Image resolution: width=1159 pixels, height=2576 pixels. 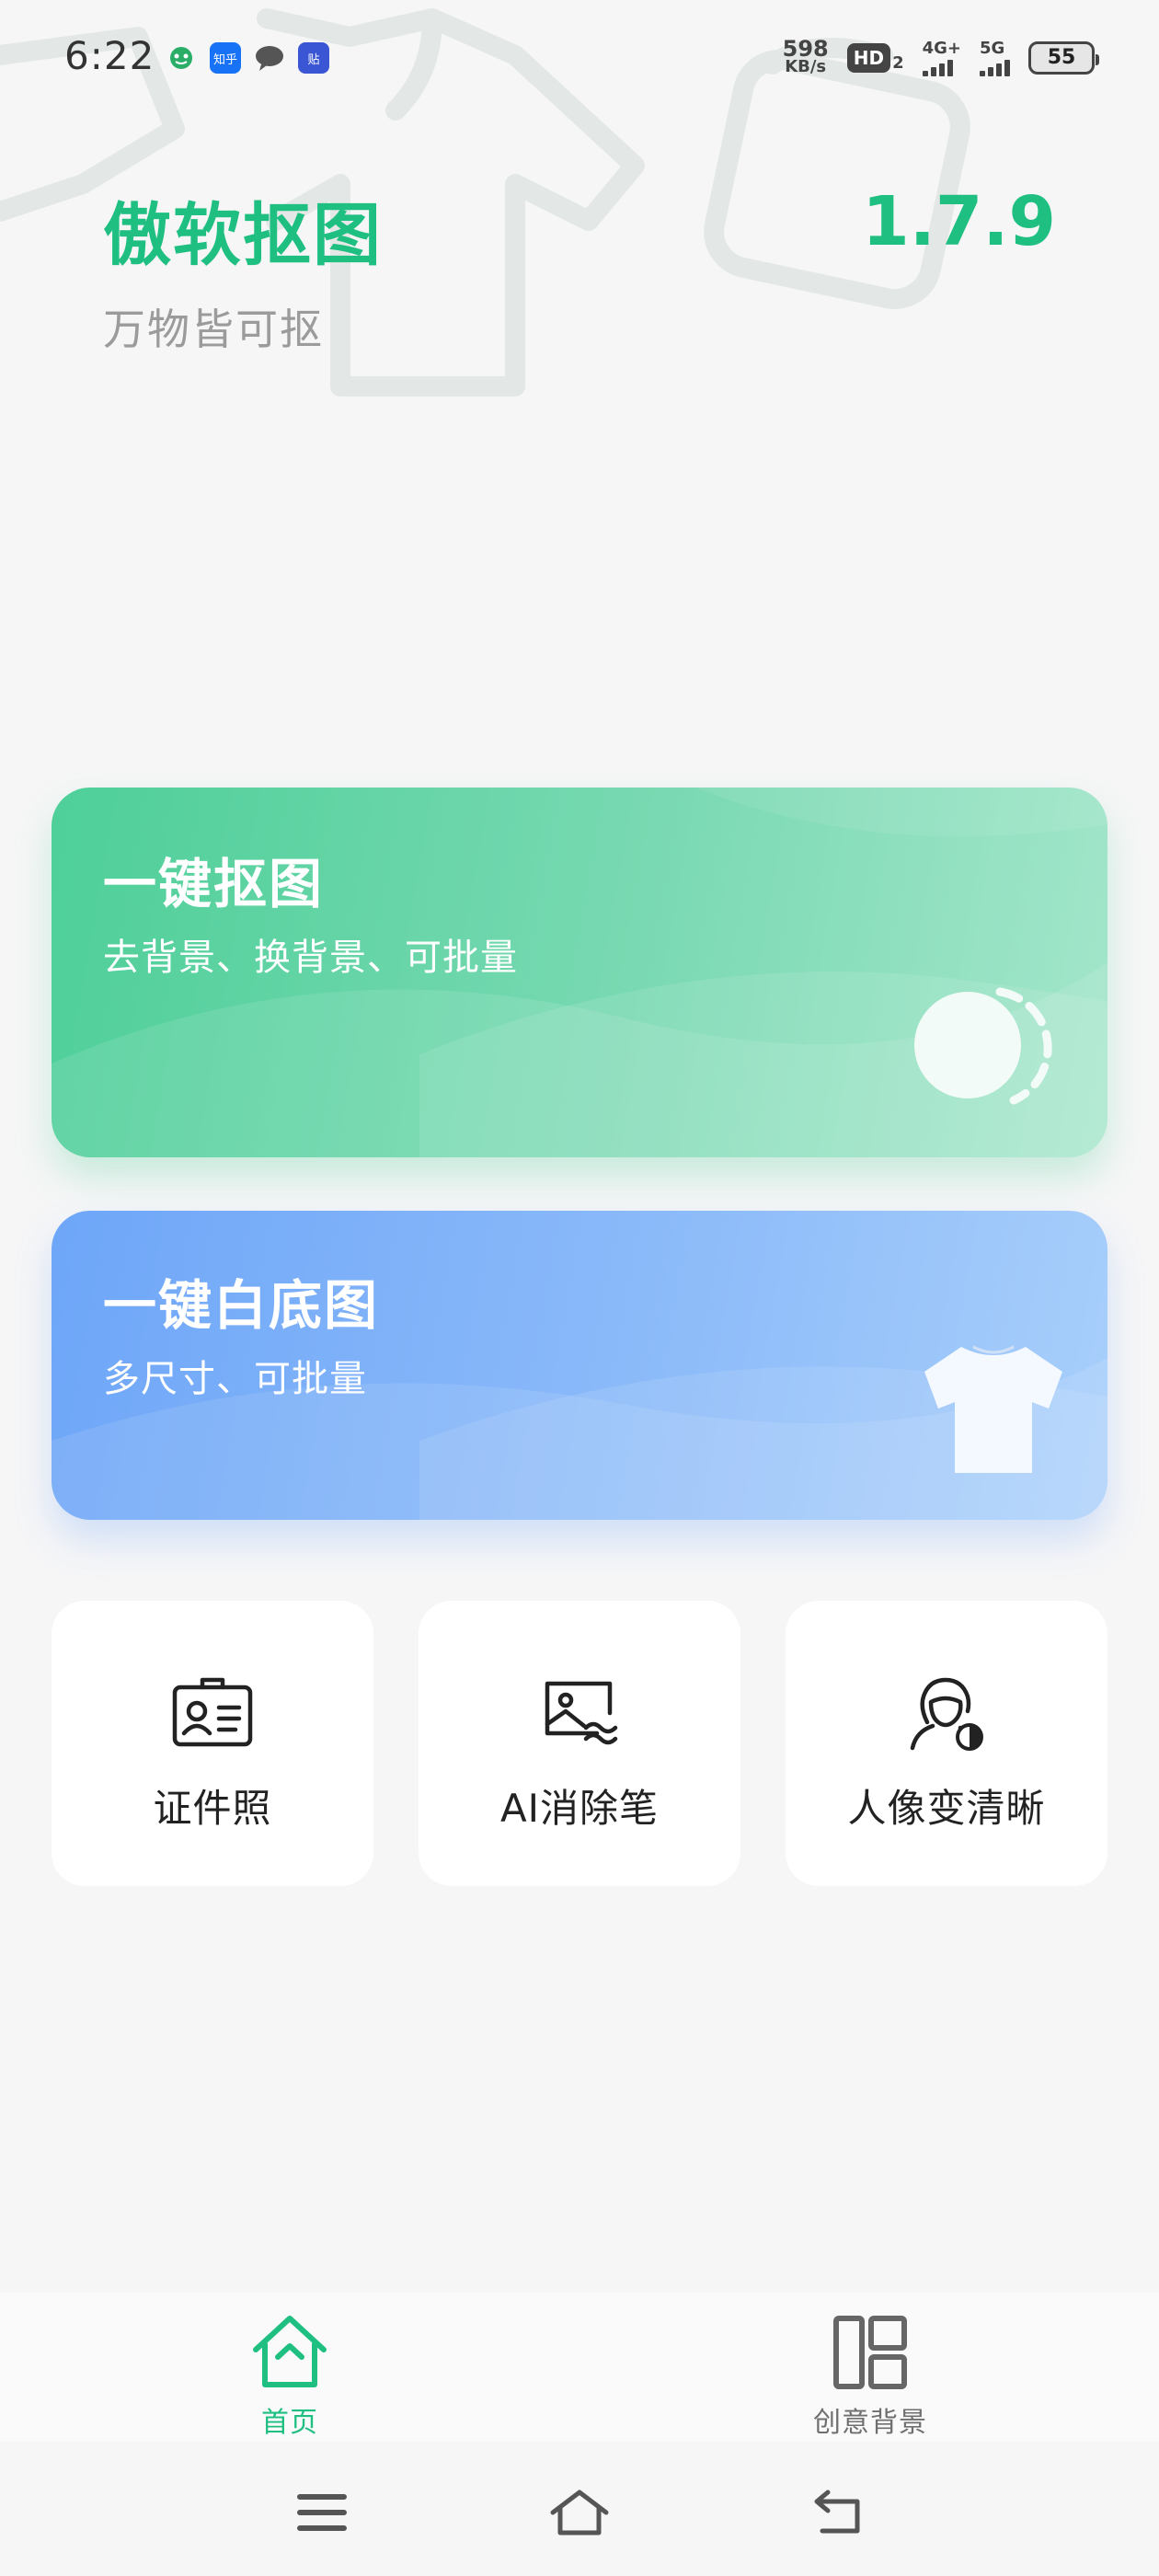 What do you see at coordinates (868, 57) in the screenshot?
I see `hd-badge: HD` at bounding box center [868, 57].